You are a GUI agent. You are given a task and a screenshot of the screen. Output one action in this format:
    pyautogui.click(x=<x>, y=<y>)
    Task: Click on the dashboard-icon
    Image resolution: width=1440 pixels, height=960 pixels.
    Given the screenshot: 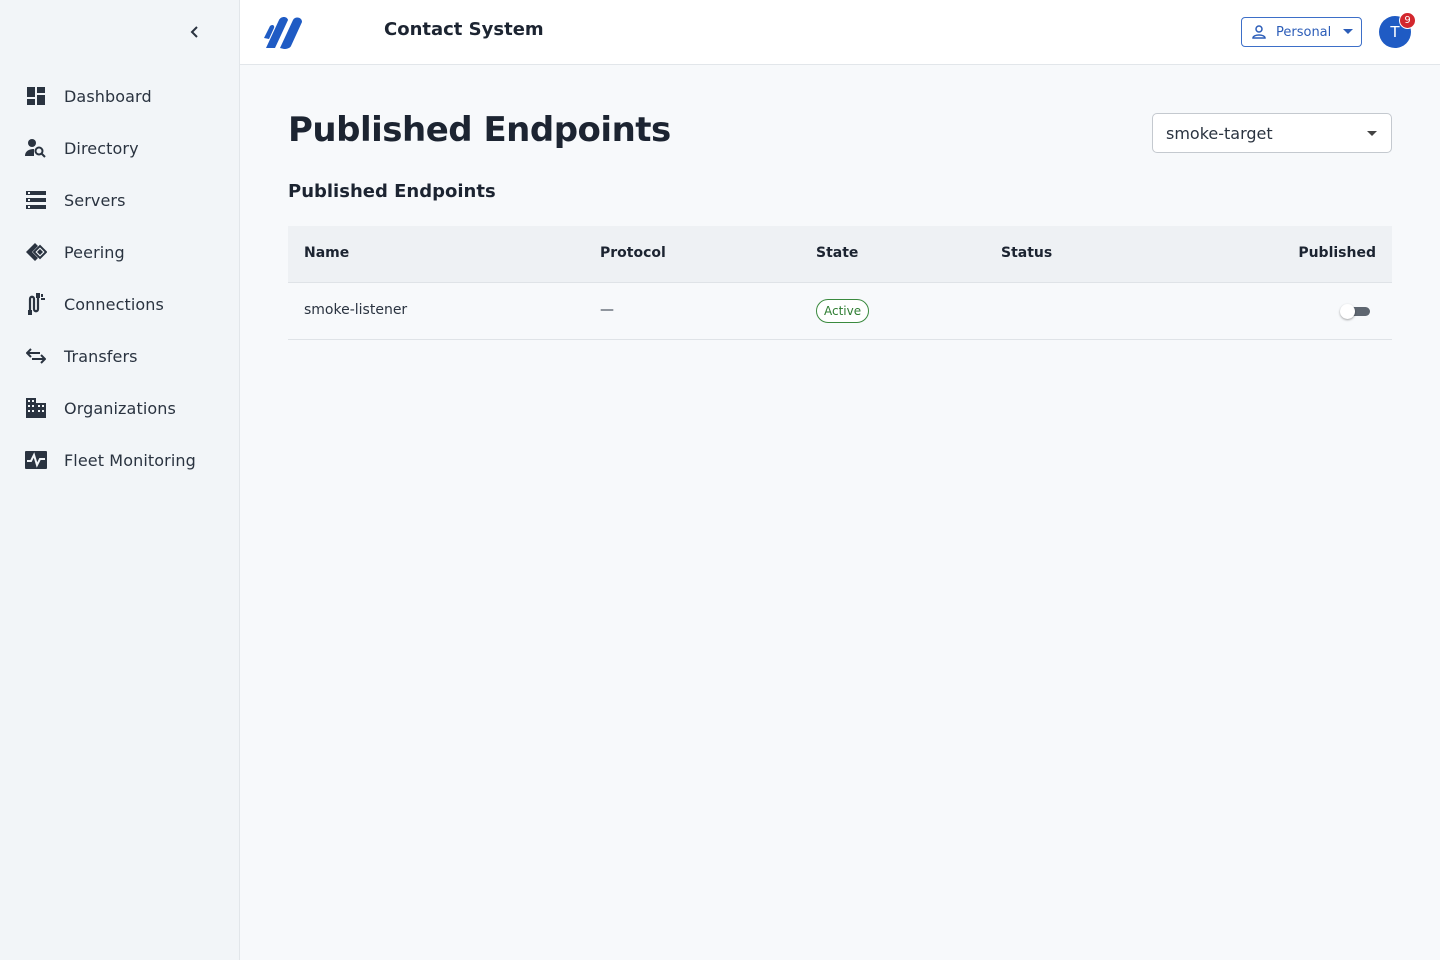 What is the action you would take?
    pyautogui.click(x=36, y=96)
    